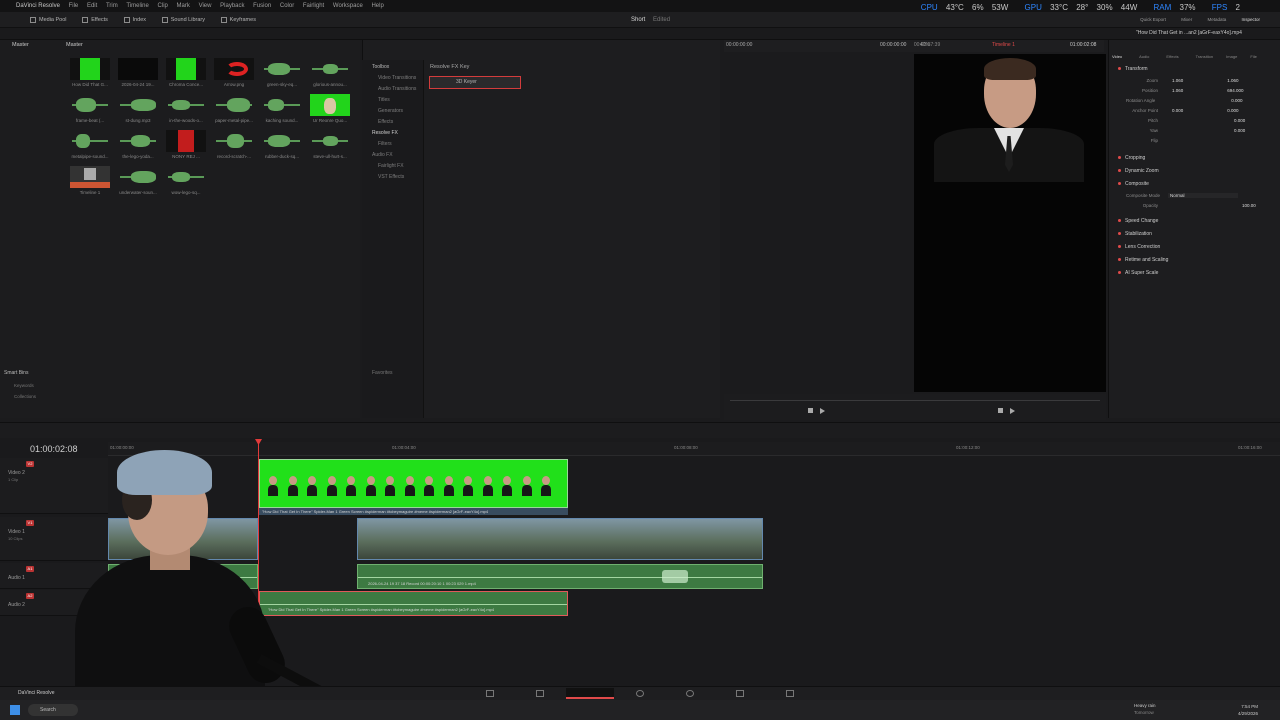  Describe the element at coordinates (392, 122) in the screenshot. I see `tree-effects: Effects` at that location.